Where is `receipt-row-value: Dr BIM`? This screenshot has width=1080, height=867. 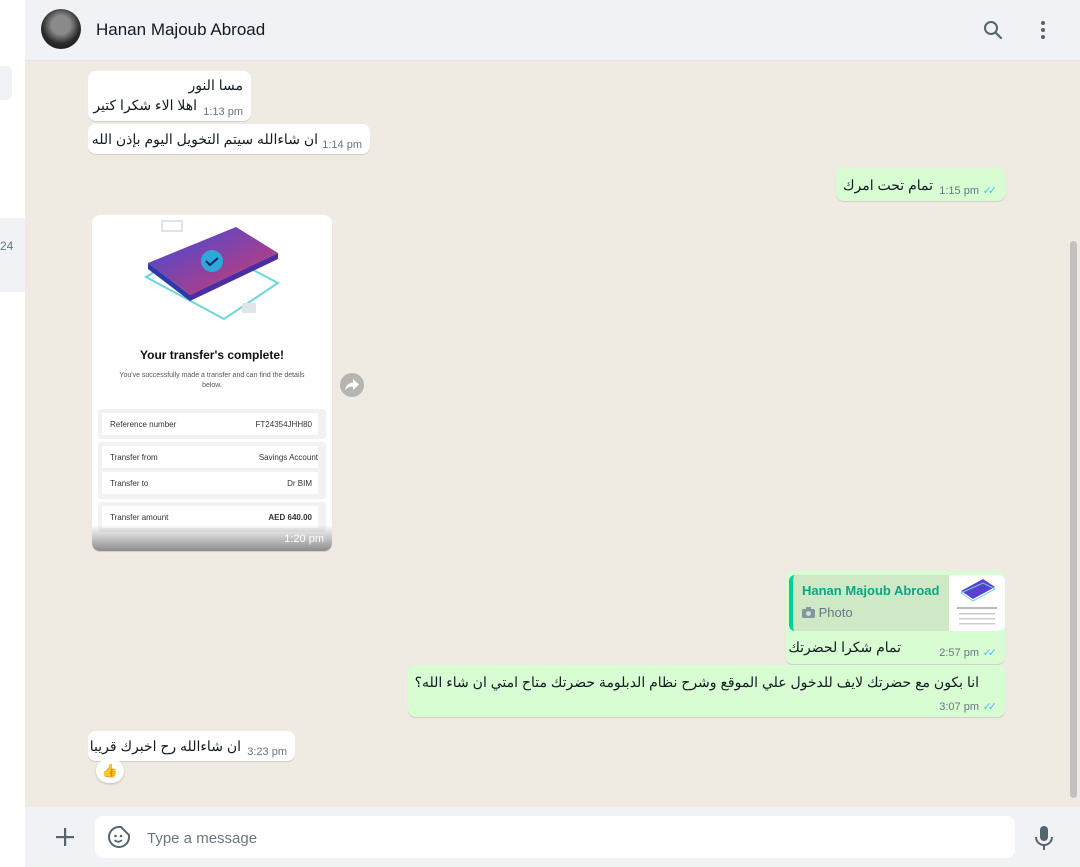 receipt-row-value: Dr BIM is located at coordinates (299, 483).